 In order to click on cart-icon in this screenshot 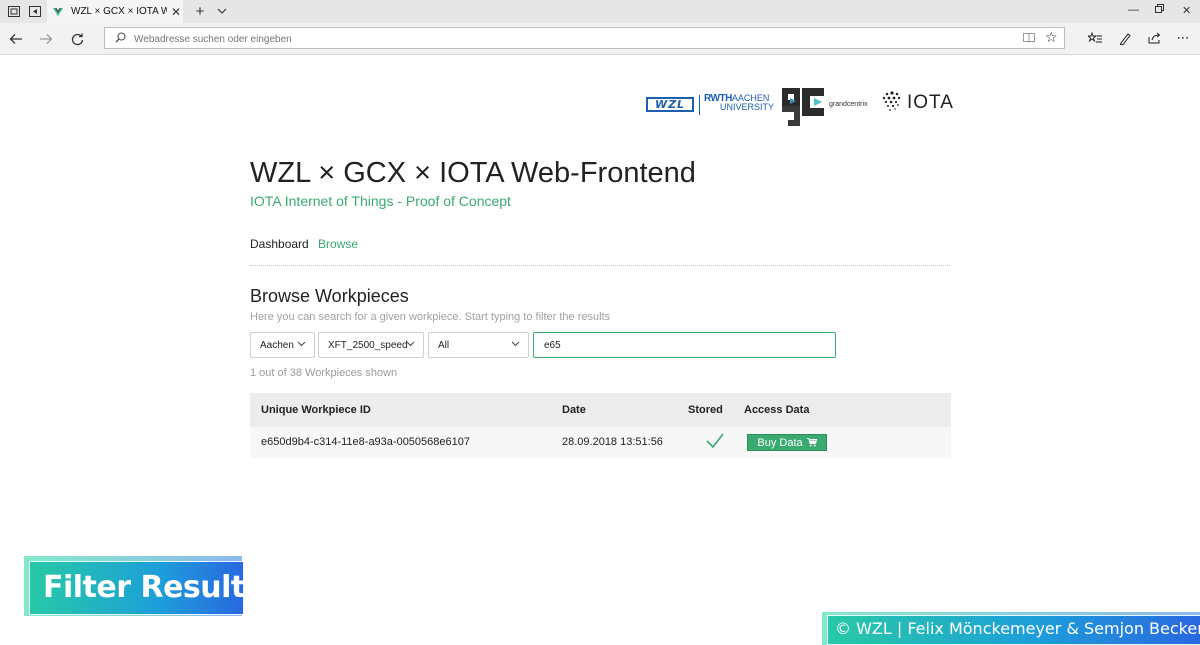, I will do `click(811, 442)`.